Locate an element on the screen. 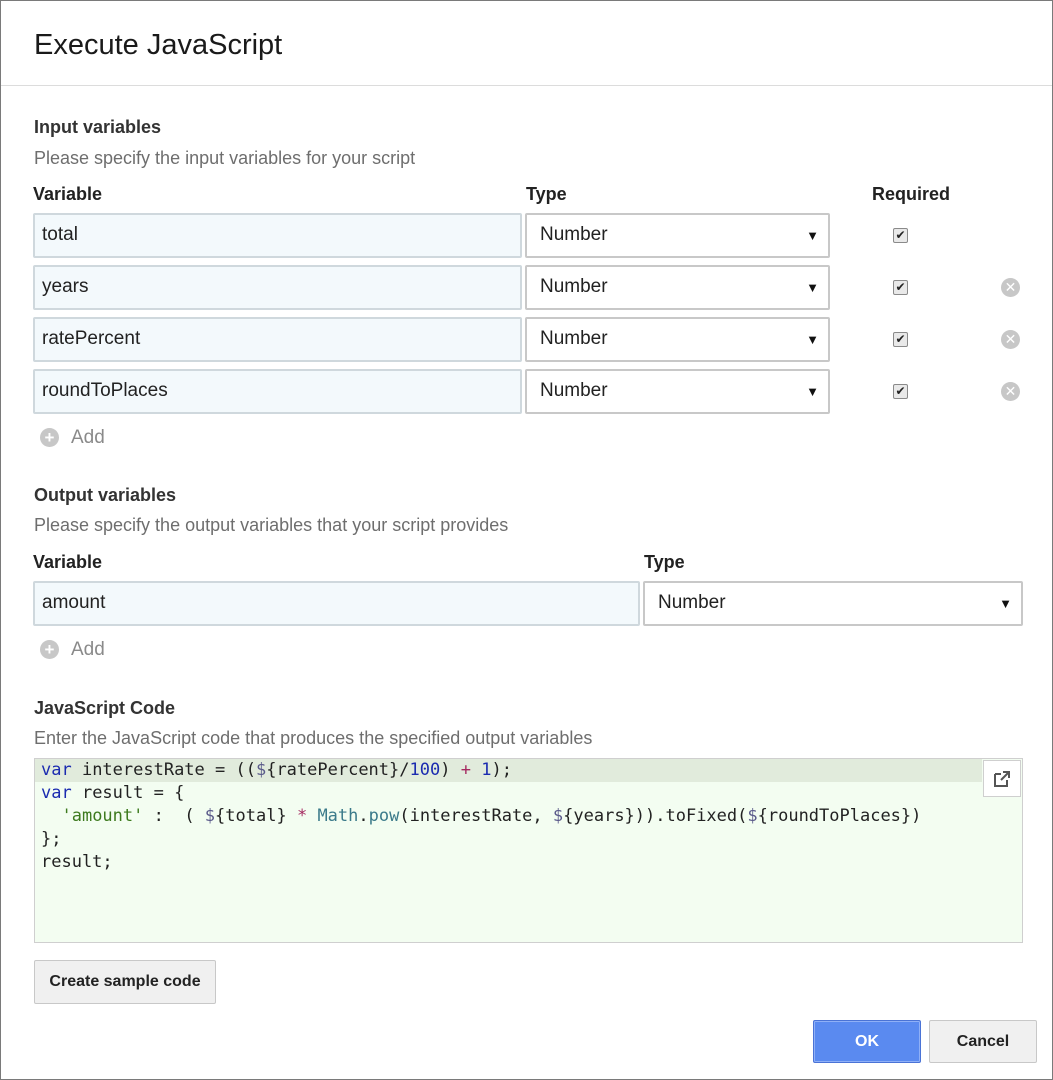  input-variable-name-field: total is located at coordinates (277, 235).